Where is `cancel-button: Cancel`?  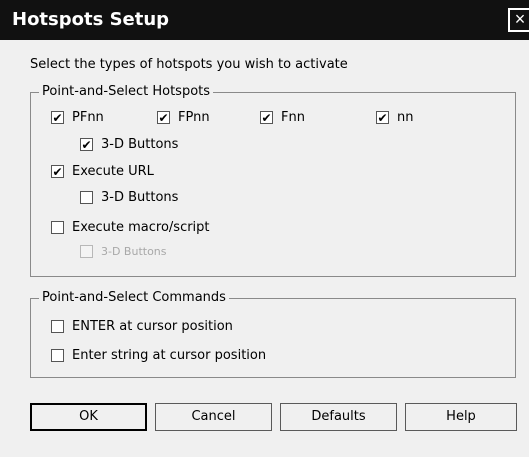 cancel-button: Cancel is located at coordinates (213, 417).